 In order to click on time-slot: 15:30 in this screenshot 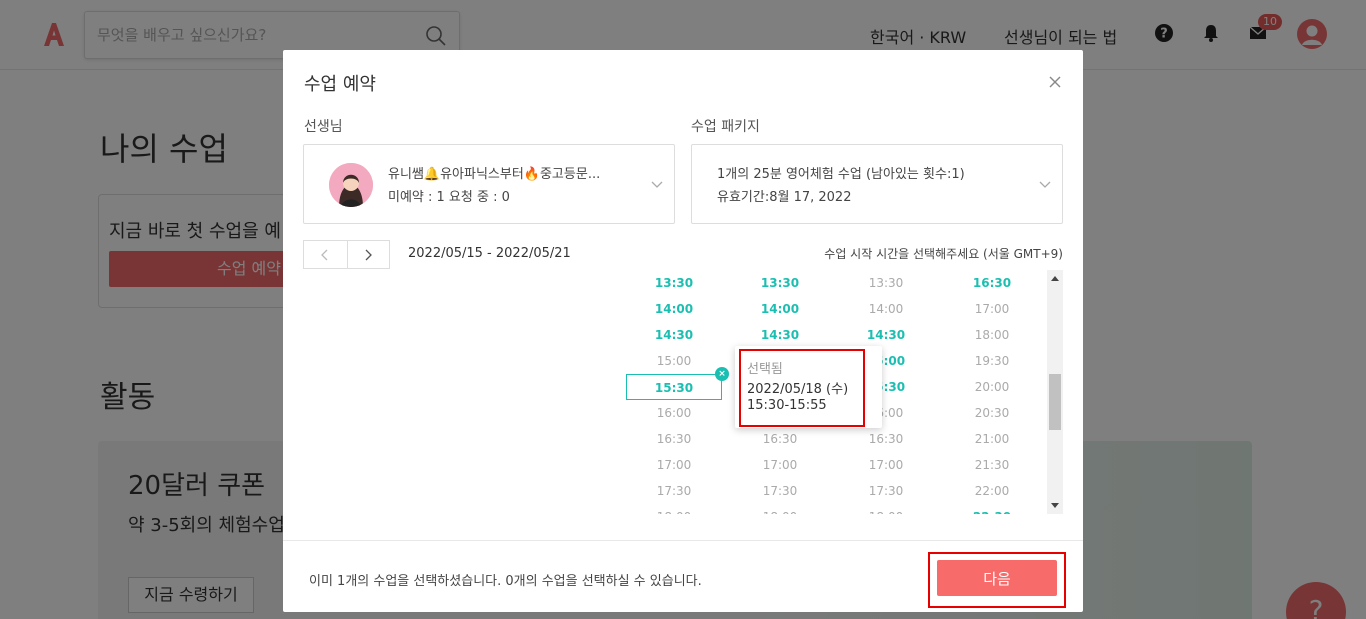, I will do `click(674, 387)`.